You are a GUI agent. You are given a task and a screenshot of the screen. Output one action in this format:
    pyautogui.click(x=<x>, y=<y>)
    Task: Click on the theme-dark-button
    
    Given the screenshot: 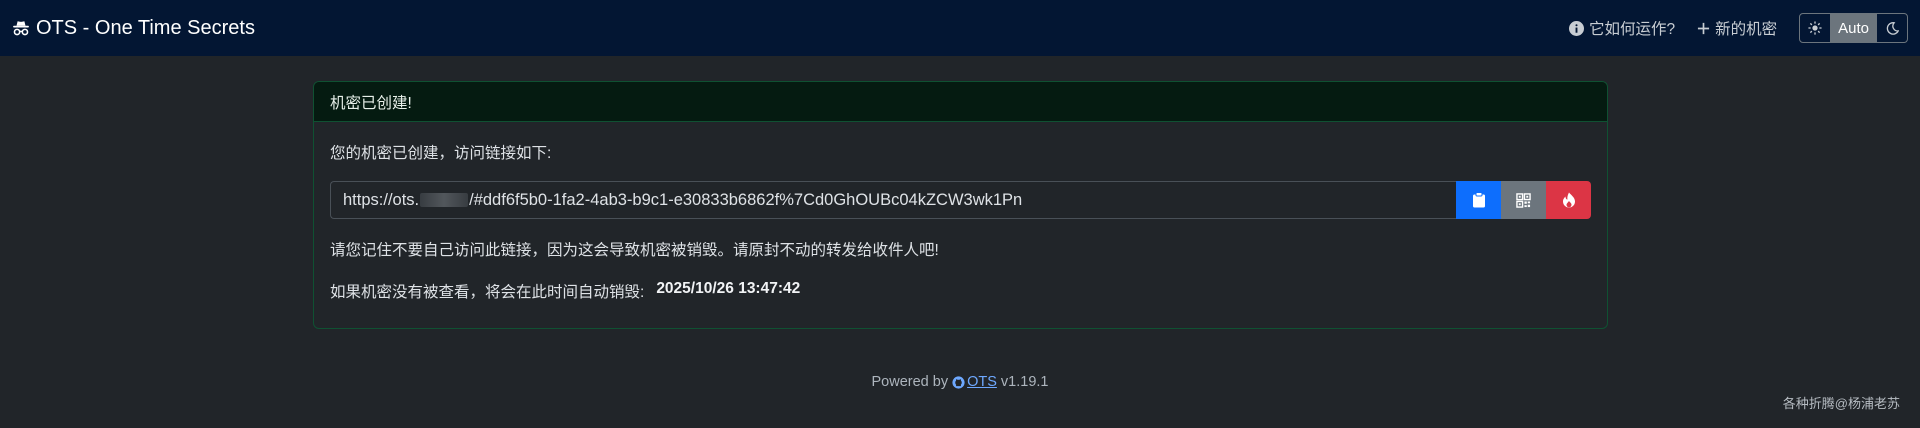 What is the action you would take?
    pyautogui.click(x=1892, y=28)
    